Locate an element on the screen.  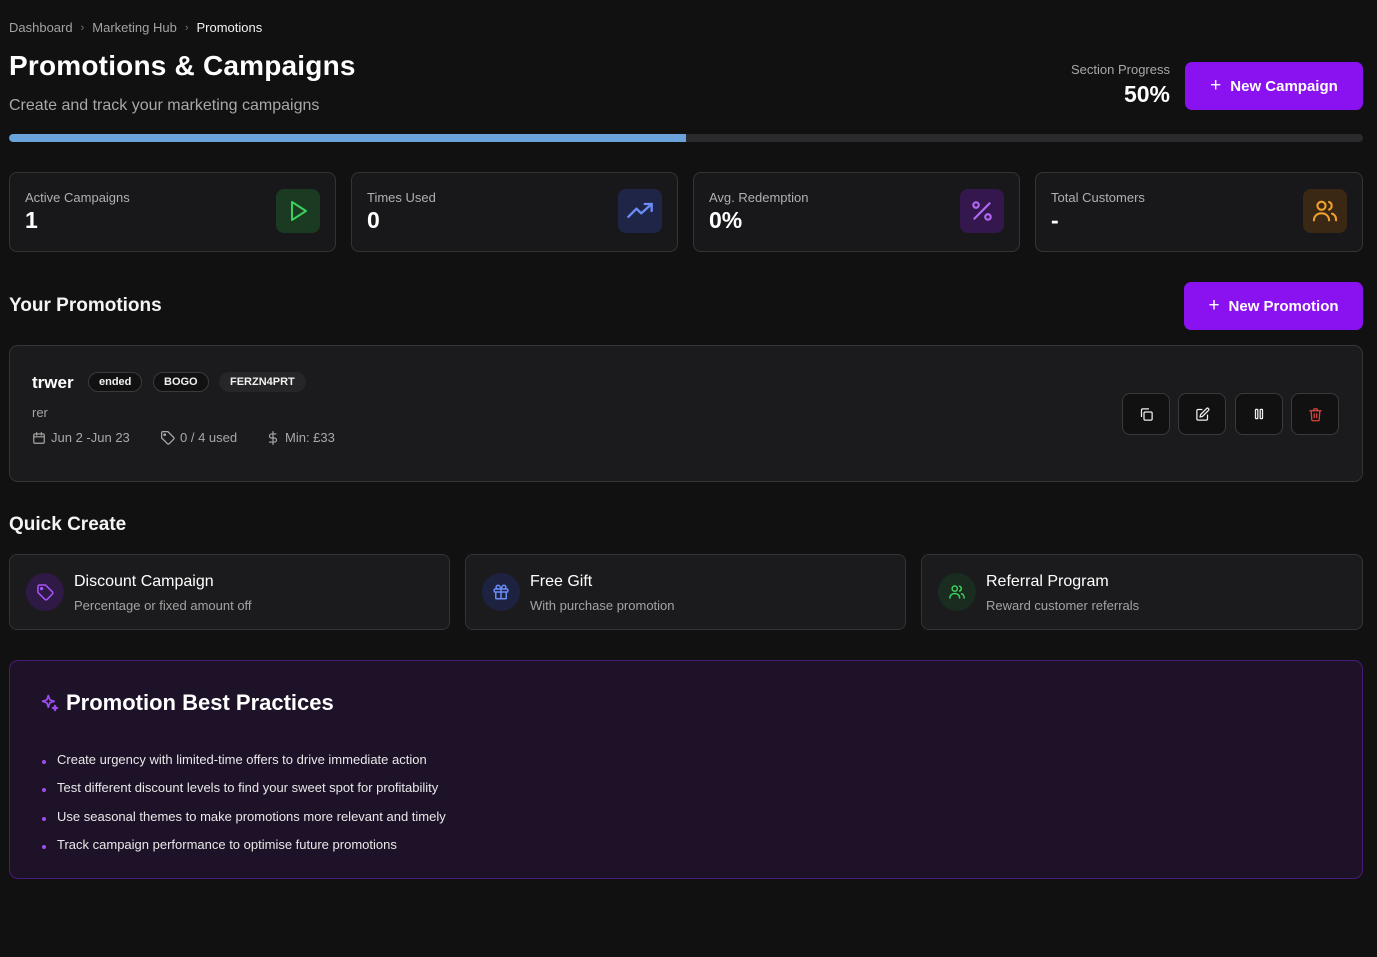
duplicate-button is located at coordinates (1146, 414).